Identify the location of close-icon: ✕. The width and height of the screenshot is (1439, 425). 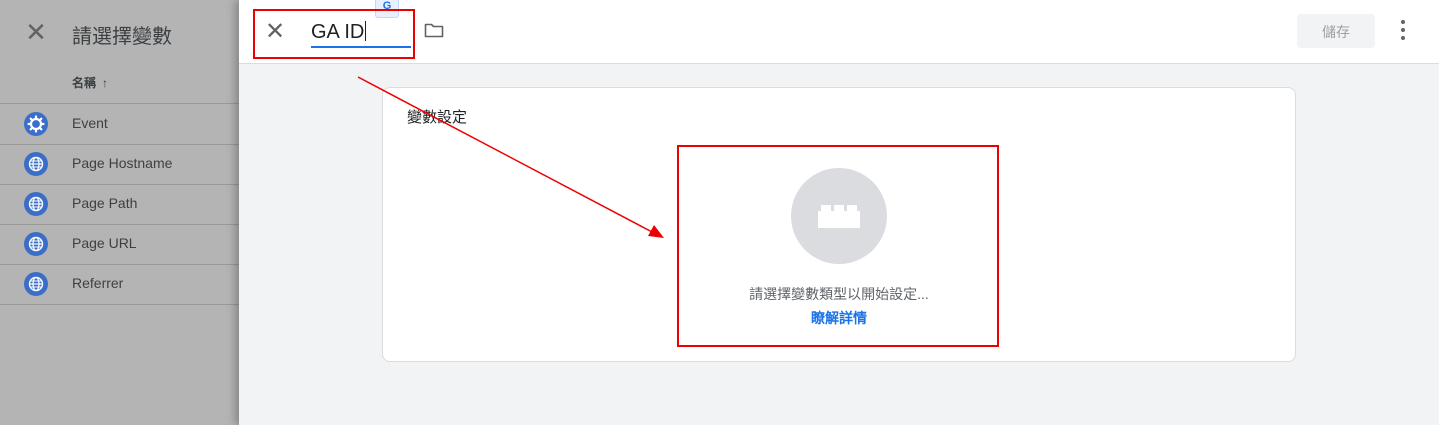
(36, 32).